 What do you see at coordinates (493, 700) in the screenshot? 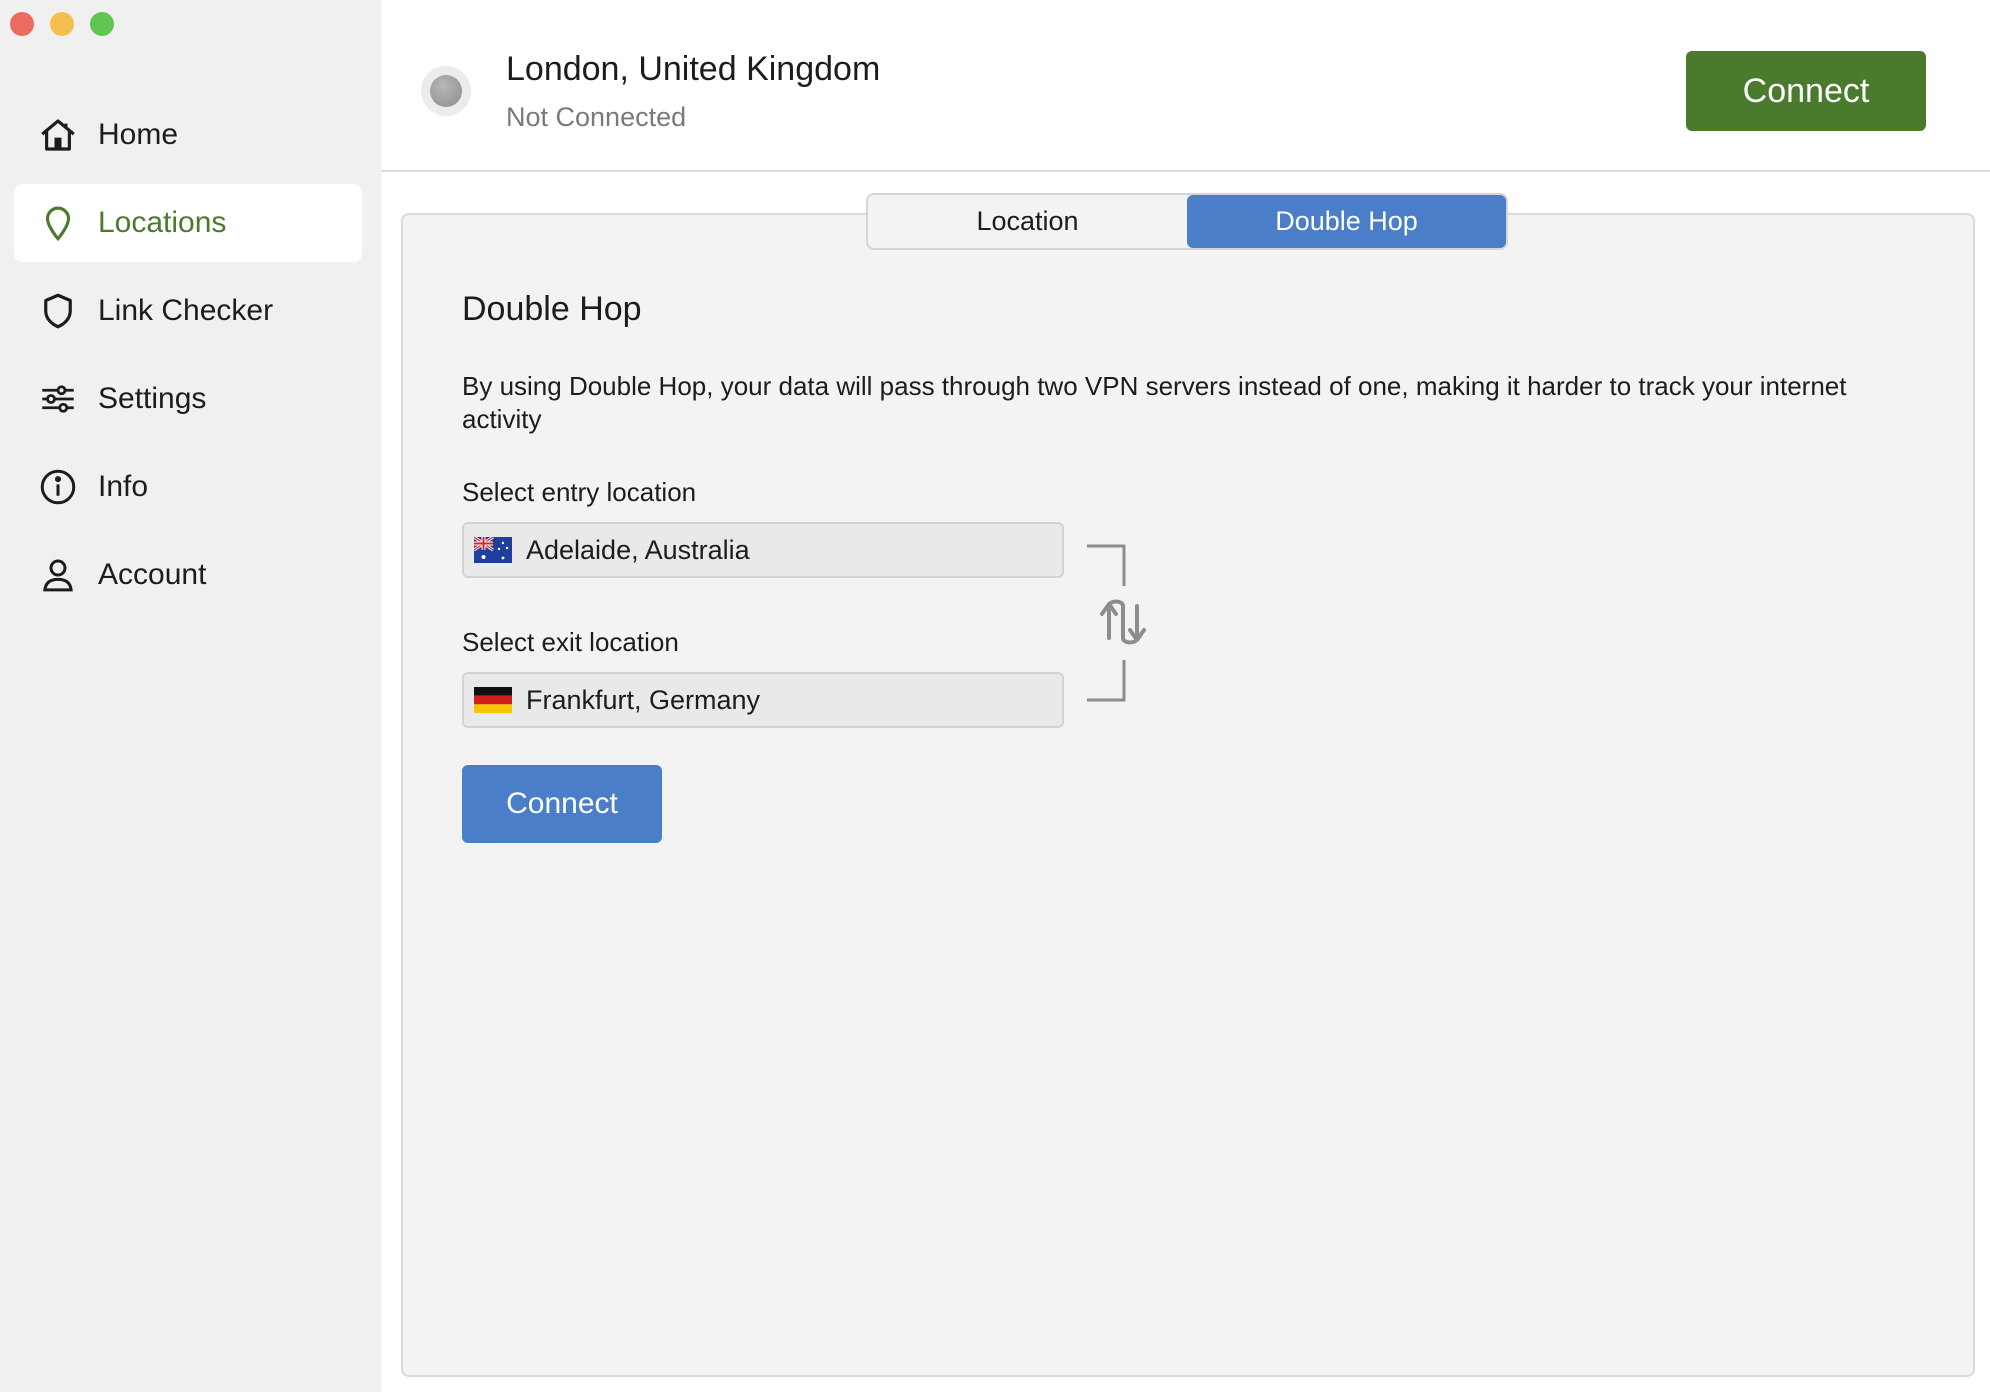
I see `germany-flag-icon` at bounding box center [493, 700].